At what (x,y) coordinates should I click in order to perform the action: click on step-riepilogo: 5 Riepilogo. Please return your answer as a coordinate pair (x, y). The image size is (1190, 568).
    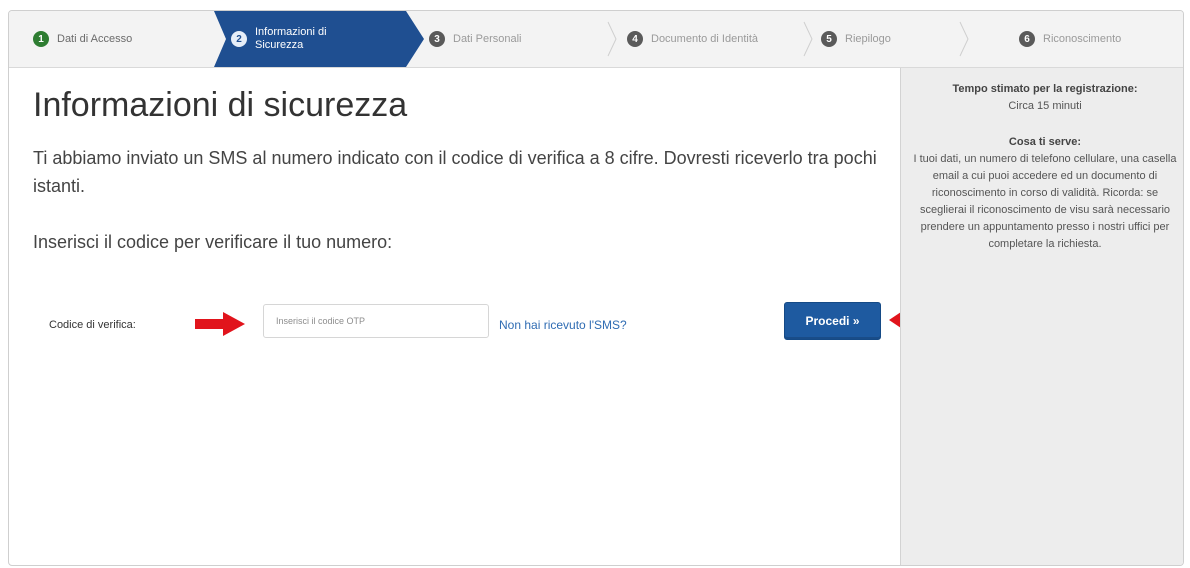
    Looking at the image, I should click on (856, 39).